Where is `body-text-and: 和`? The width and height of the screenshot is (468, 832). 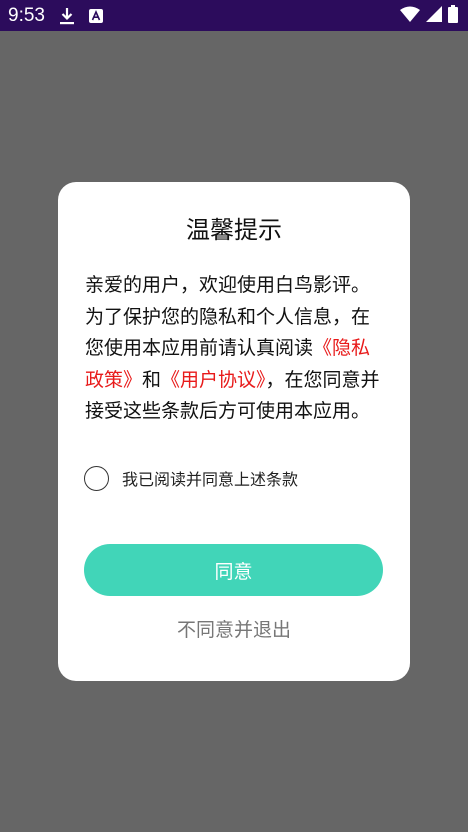 body-text-and: 和 is located at coordinates (152, 379).